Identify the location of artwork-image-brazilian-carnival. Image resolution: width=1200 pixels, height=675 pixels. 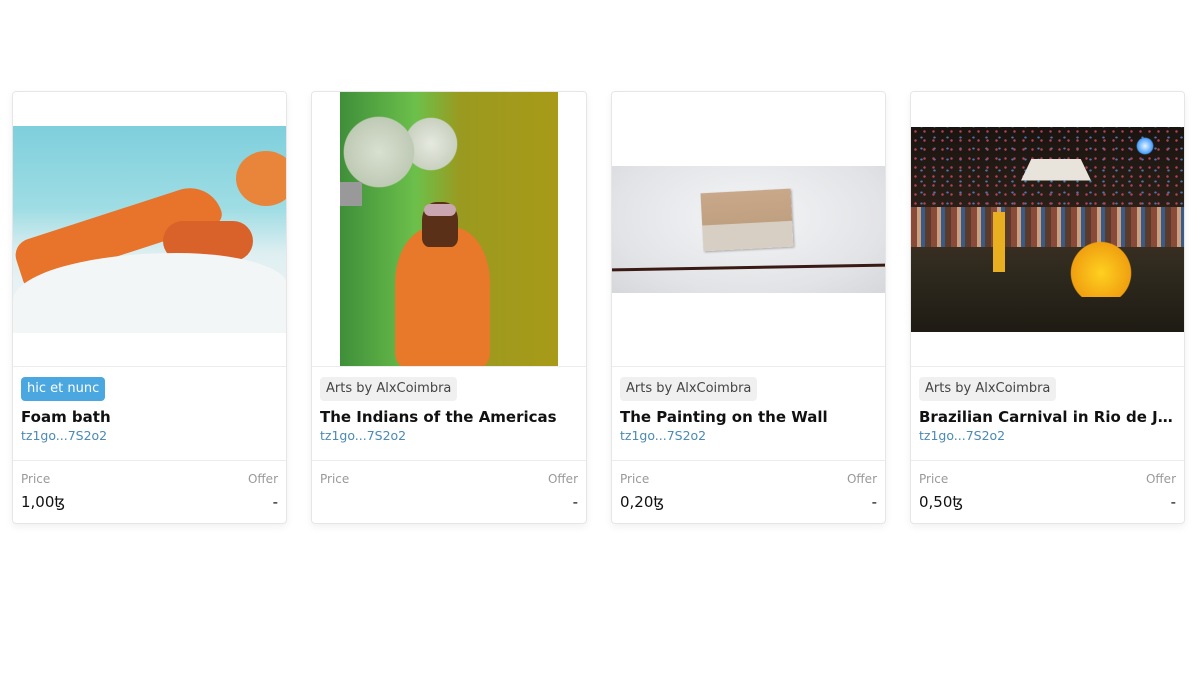
(1047, 229).